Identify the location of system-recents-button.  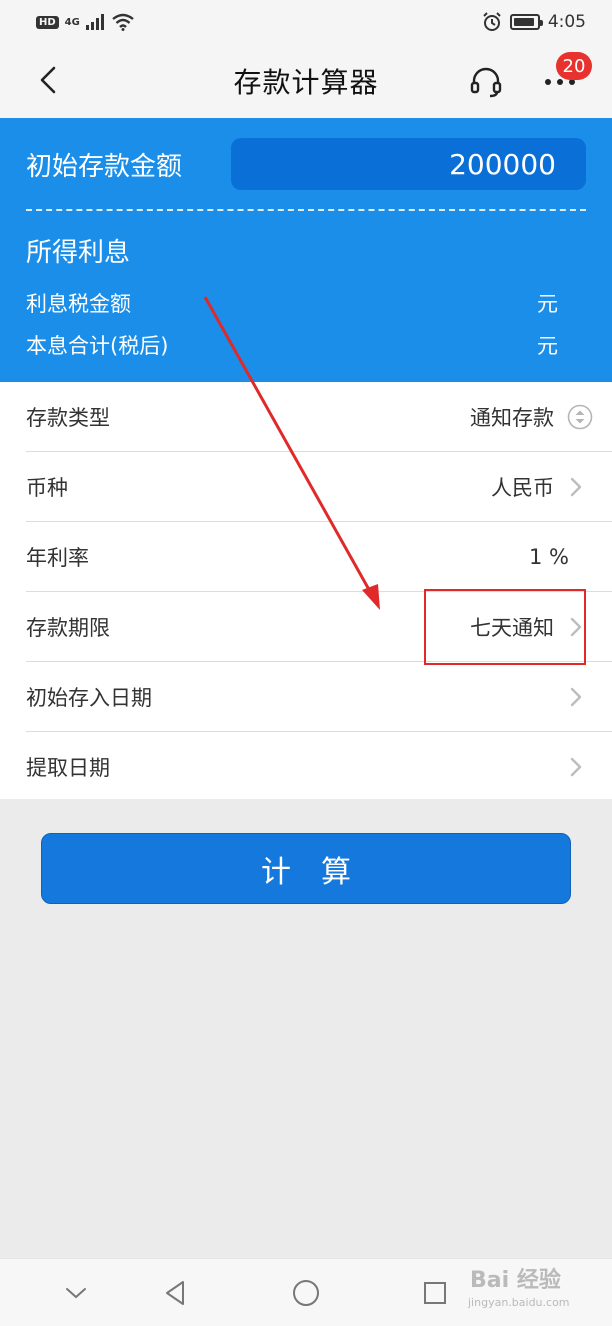
(435, 1293).